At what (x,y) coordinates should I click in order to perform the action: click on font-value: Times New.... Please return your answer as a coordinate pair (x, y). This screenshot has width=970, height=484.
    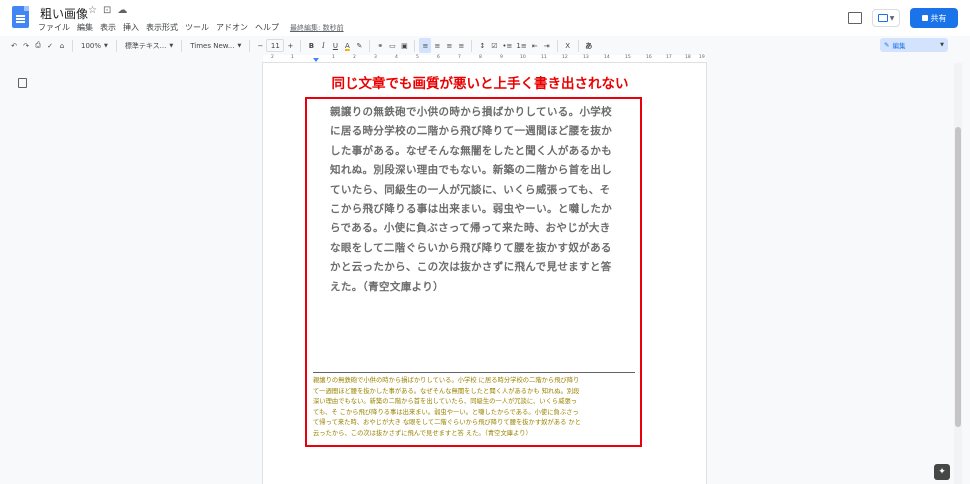
    Looking at the image, I should click on (212, 45).